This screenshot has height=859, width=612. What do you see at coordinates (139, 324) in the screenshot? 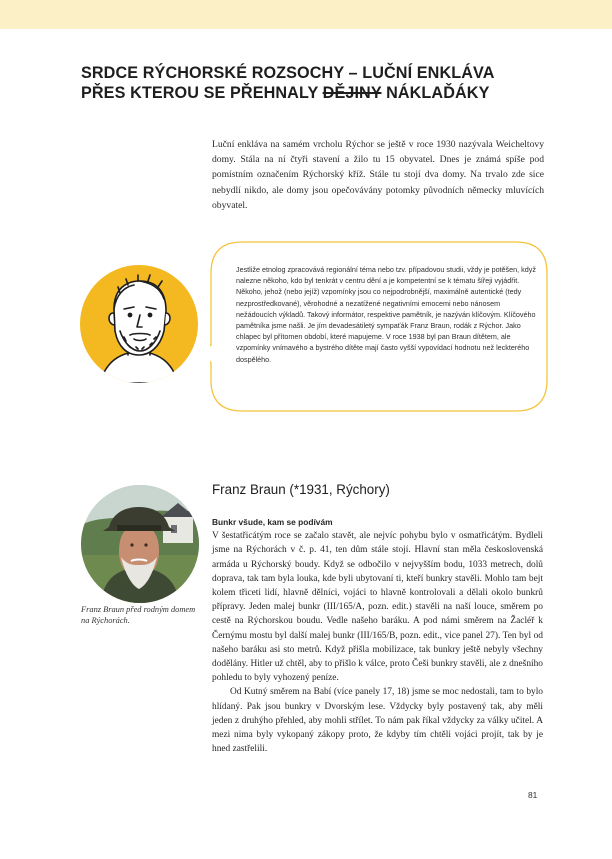
I see `bearded-man-illustration-icon` at bounding box center [139, 324].